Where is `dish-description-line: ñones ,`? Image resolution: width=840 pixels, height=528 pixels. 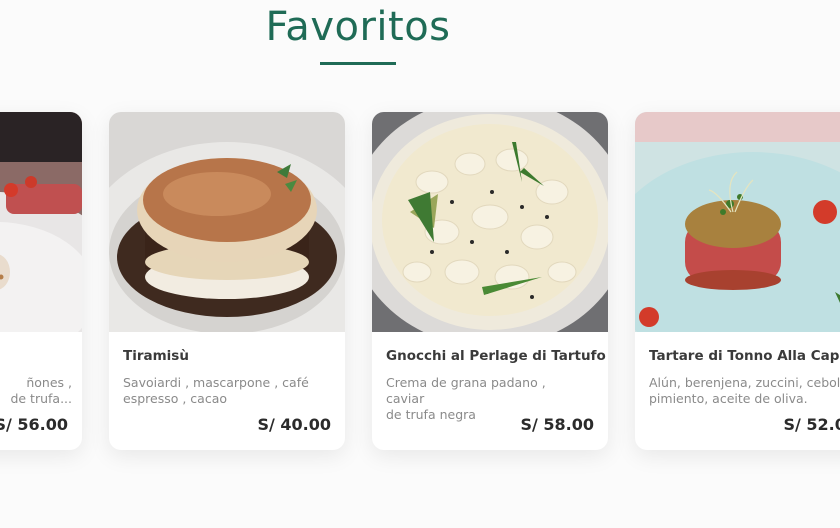
dish-description-line: ñones , is located at coordinates (49, 382).